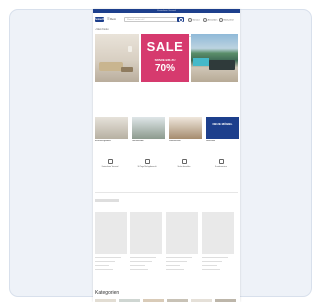  Describe the element at coordinates (184, 167) in the screenshot. I see `usp-text: Sicher bezahlen` at that location.